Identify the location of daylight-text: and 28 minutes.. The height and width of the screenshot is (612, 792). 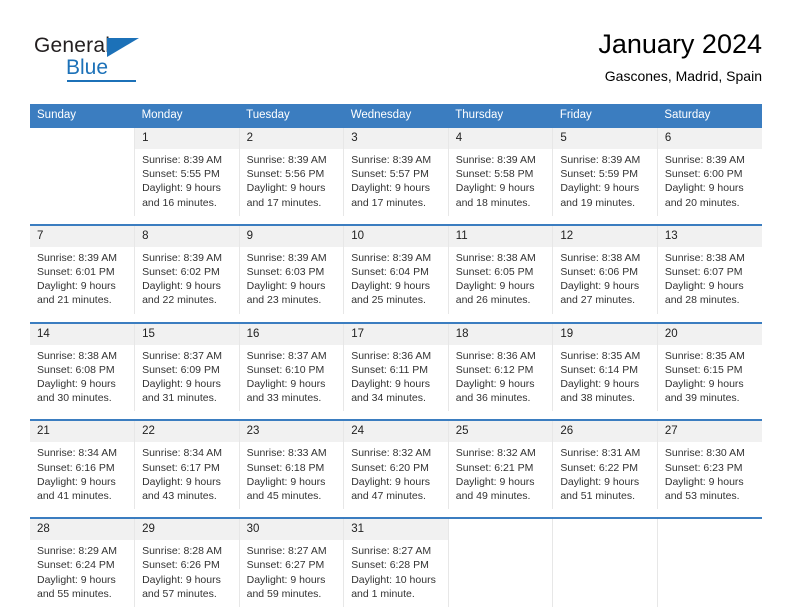
(702, 300).